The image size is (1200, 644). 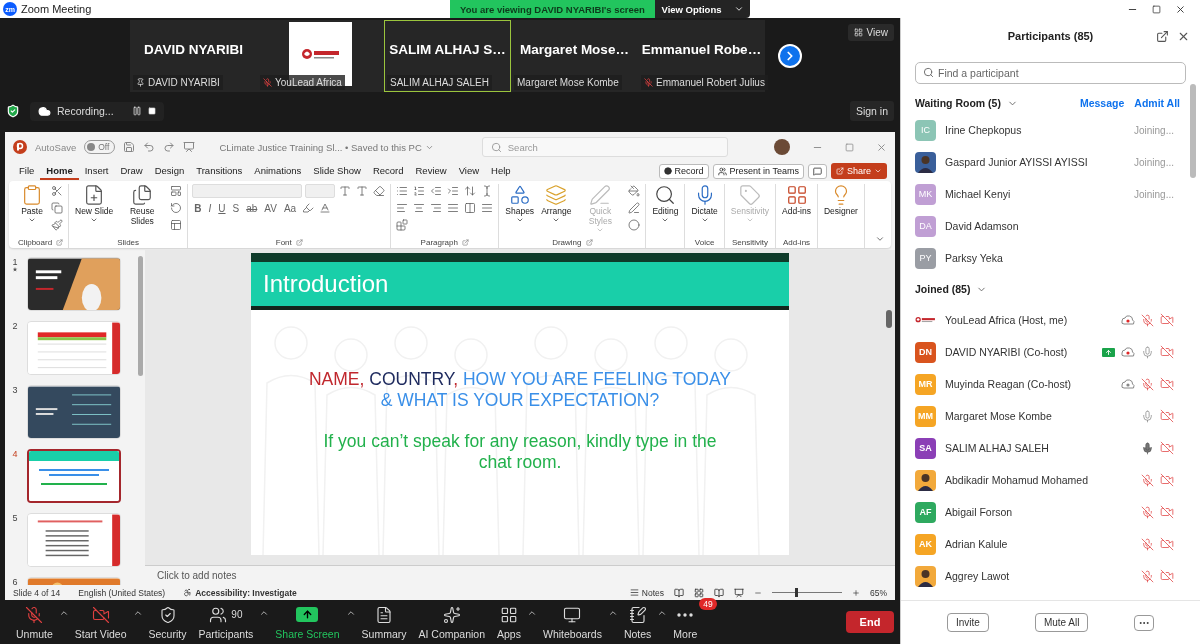 I want to click on section-icon, so click(x=176, y=225).